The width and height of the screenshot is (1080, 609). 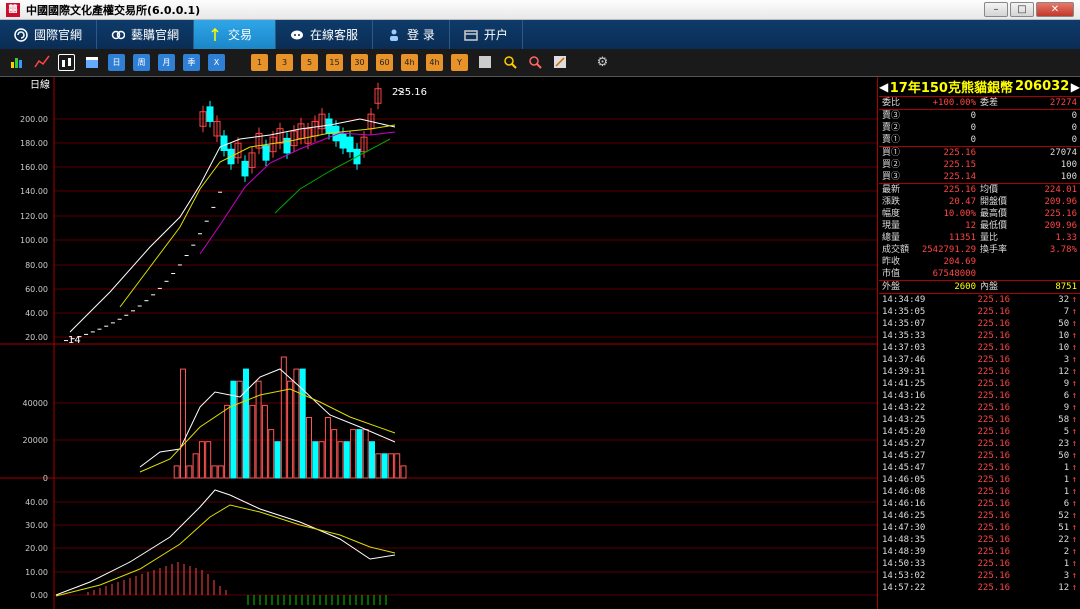 What do you see at coordinates (334, 62) in the screenshot?
I see `minute-15-button: 15` at bounding box center [334, 62].